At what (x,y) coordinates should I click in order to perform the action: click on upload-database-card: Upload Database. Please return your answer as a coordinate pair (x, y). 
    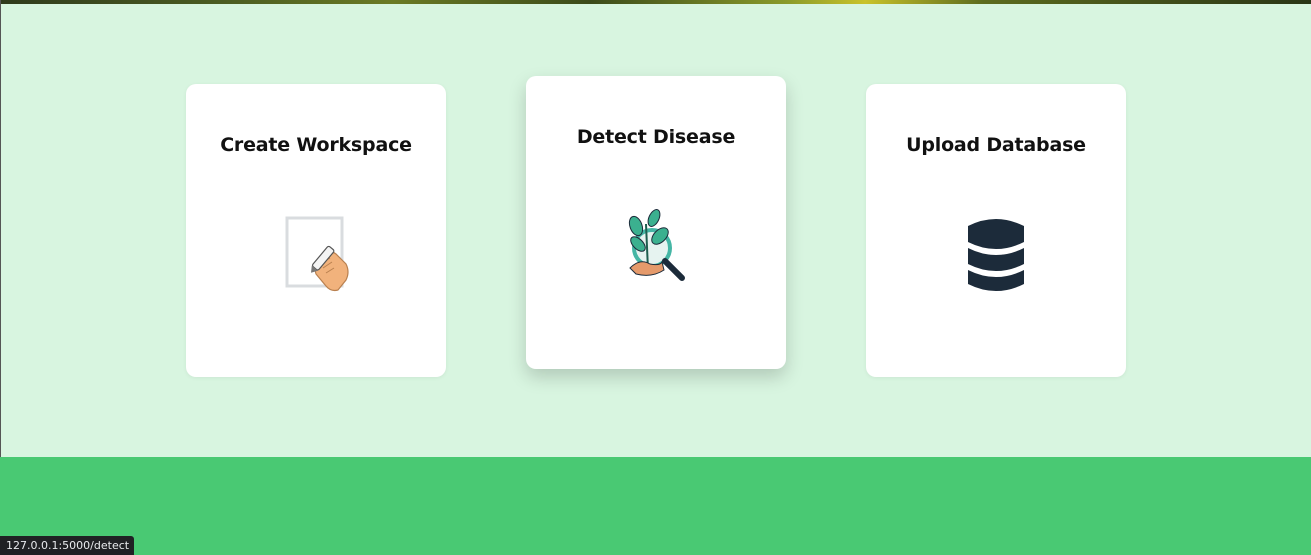
    Looking at the image, I should click on (996, 230).